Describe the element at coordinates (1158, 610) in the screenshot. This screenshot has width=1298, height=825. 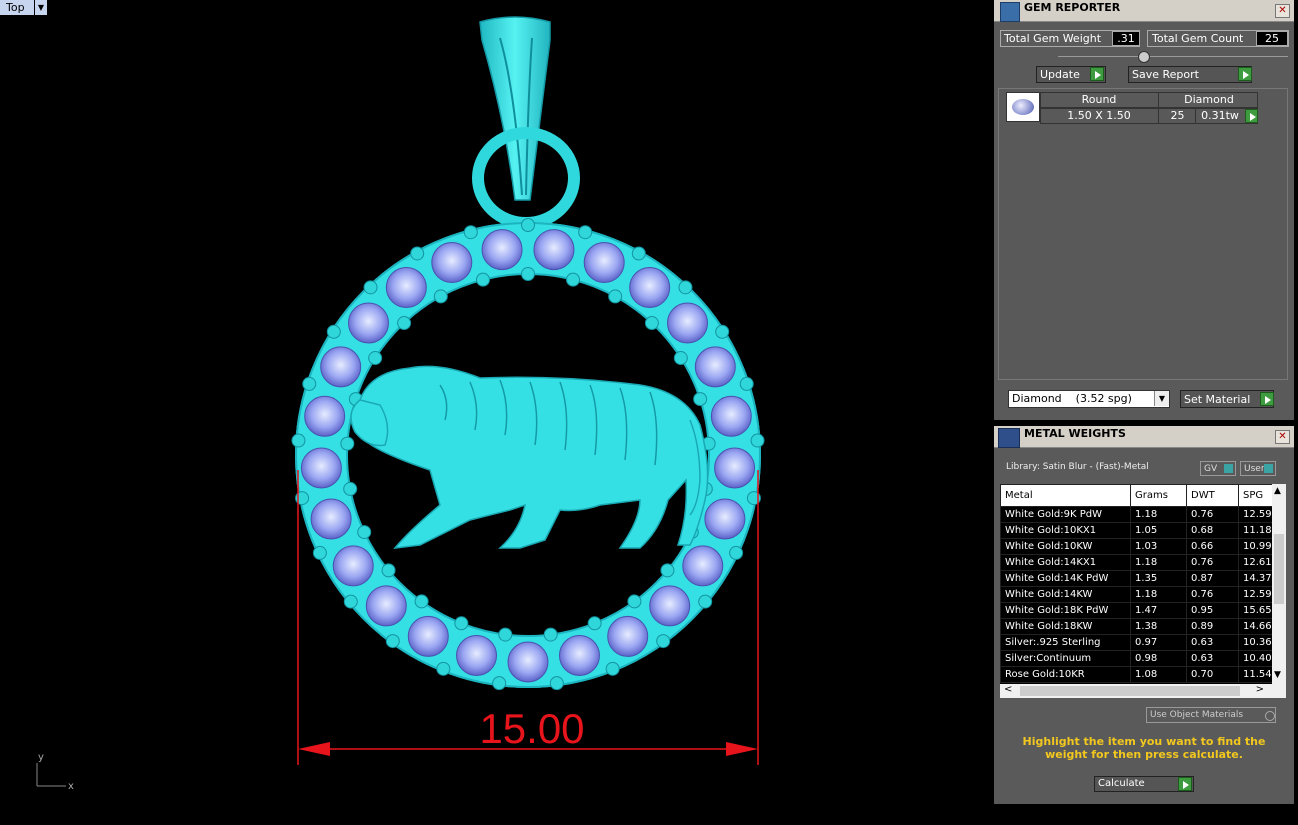
I see `grams-cell: 1.47` at that location.